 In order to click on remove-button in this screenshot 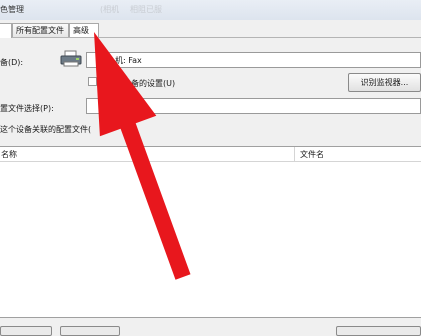, I will do `click(90, 331)`.